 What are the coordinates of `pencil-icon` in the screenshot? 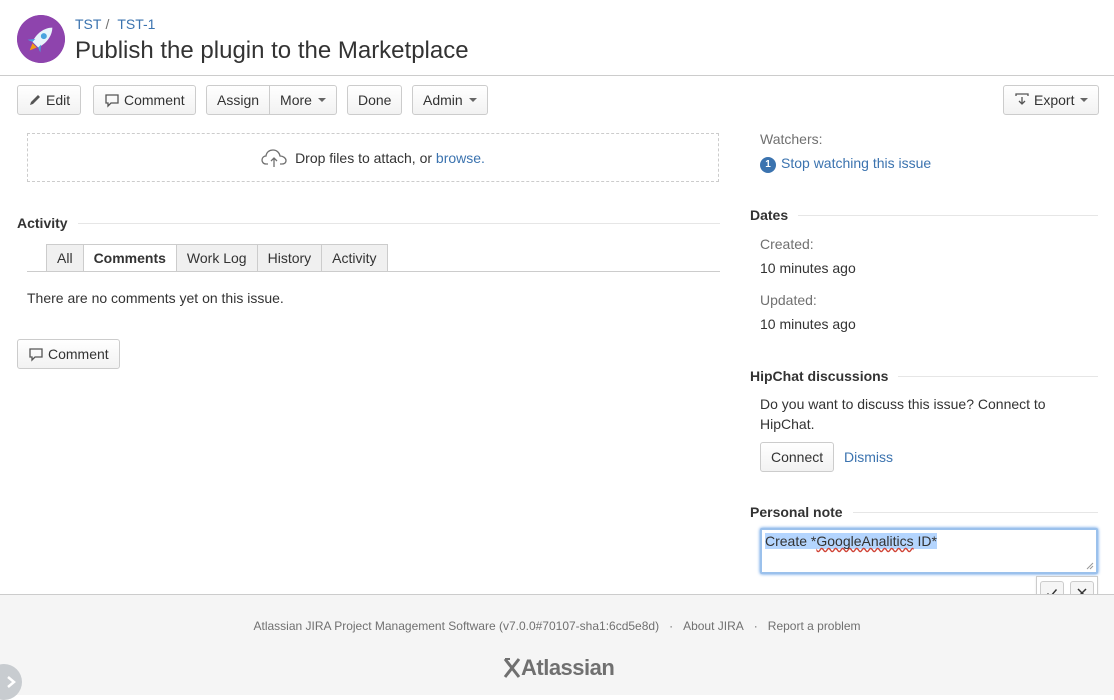 It's located at (35, 100).